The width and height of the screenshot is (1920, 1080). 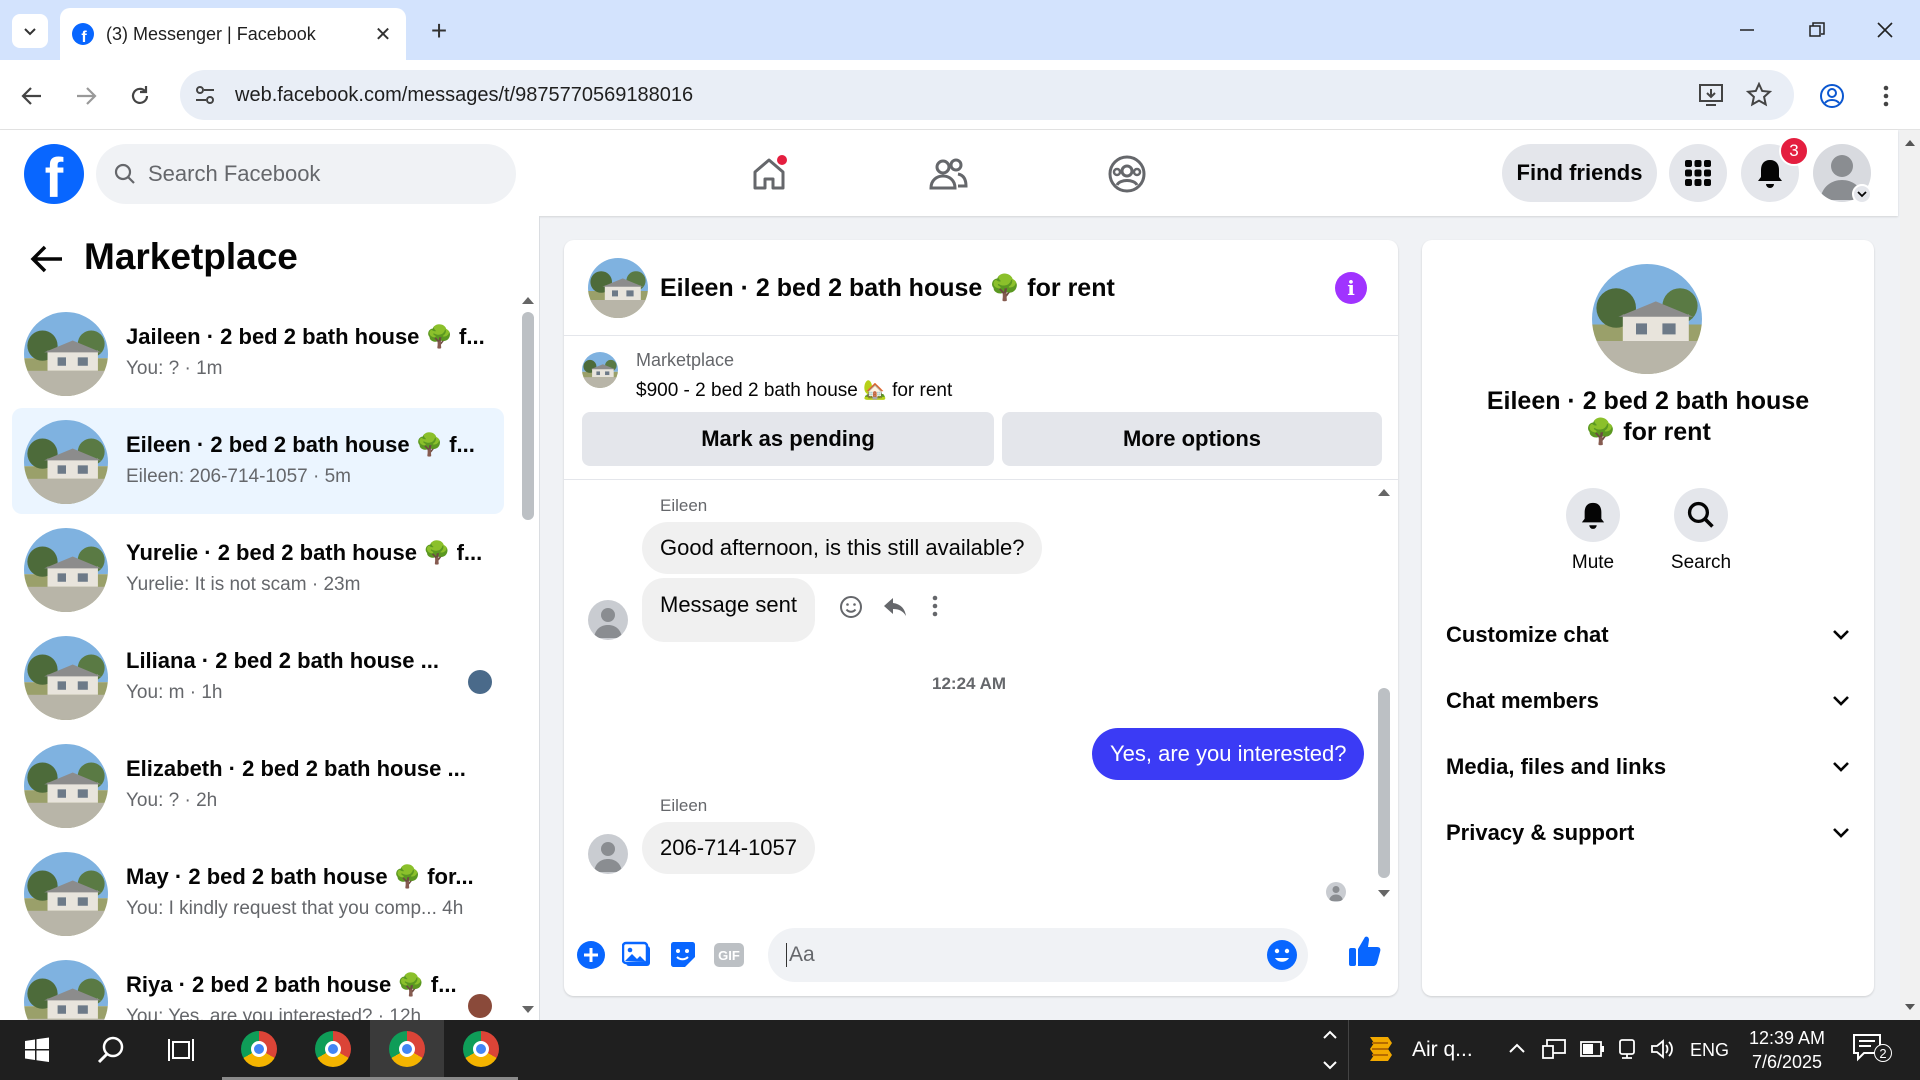 I want to click on attach-photo-icon, so click(x=637, y=955).